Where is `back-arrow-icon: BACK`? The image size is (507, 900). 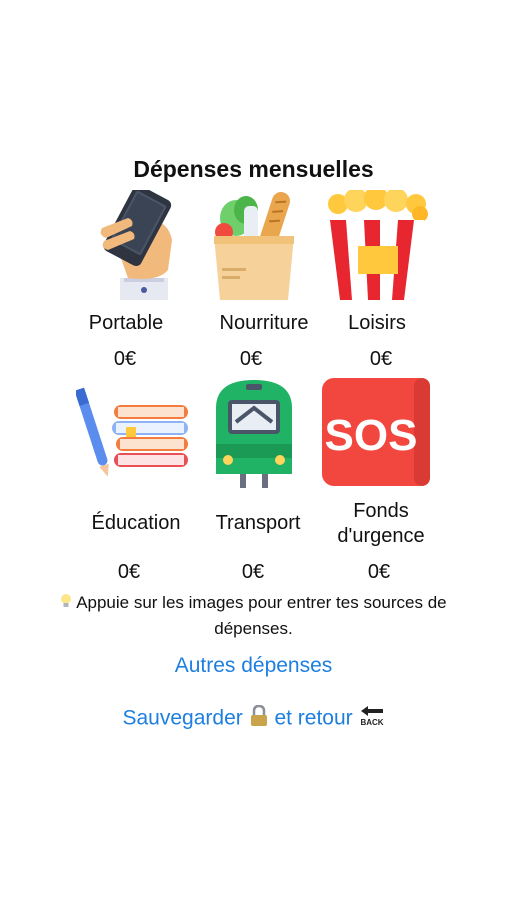 back-arrow-icon: BACK is located at coordinates (372, 719).